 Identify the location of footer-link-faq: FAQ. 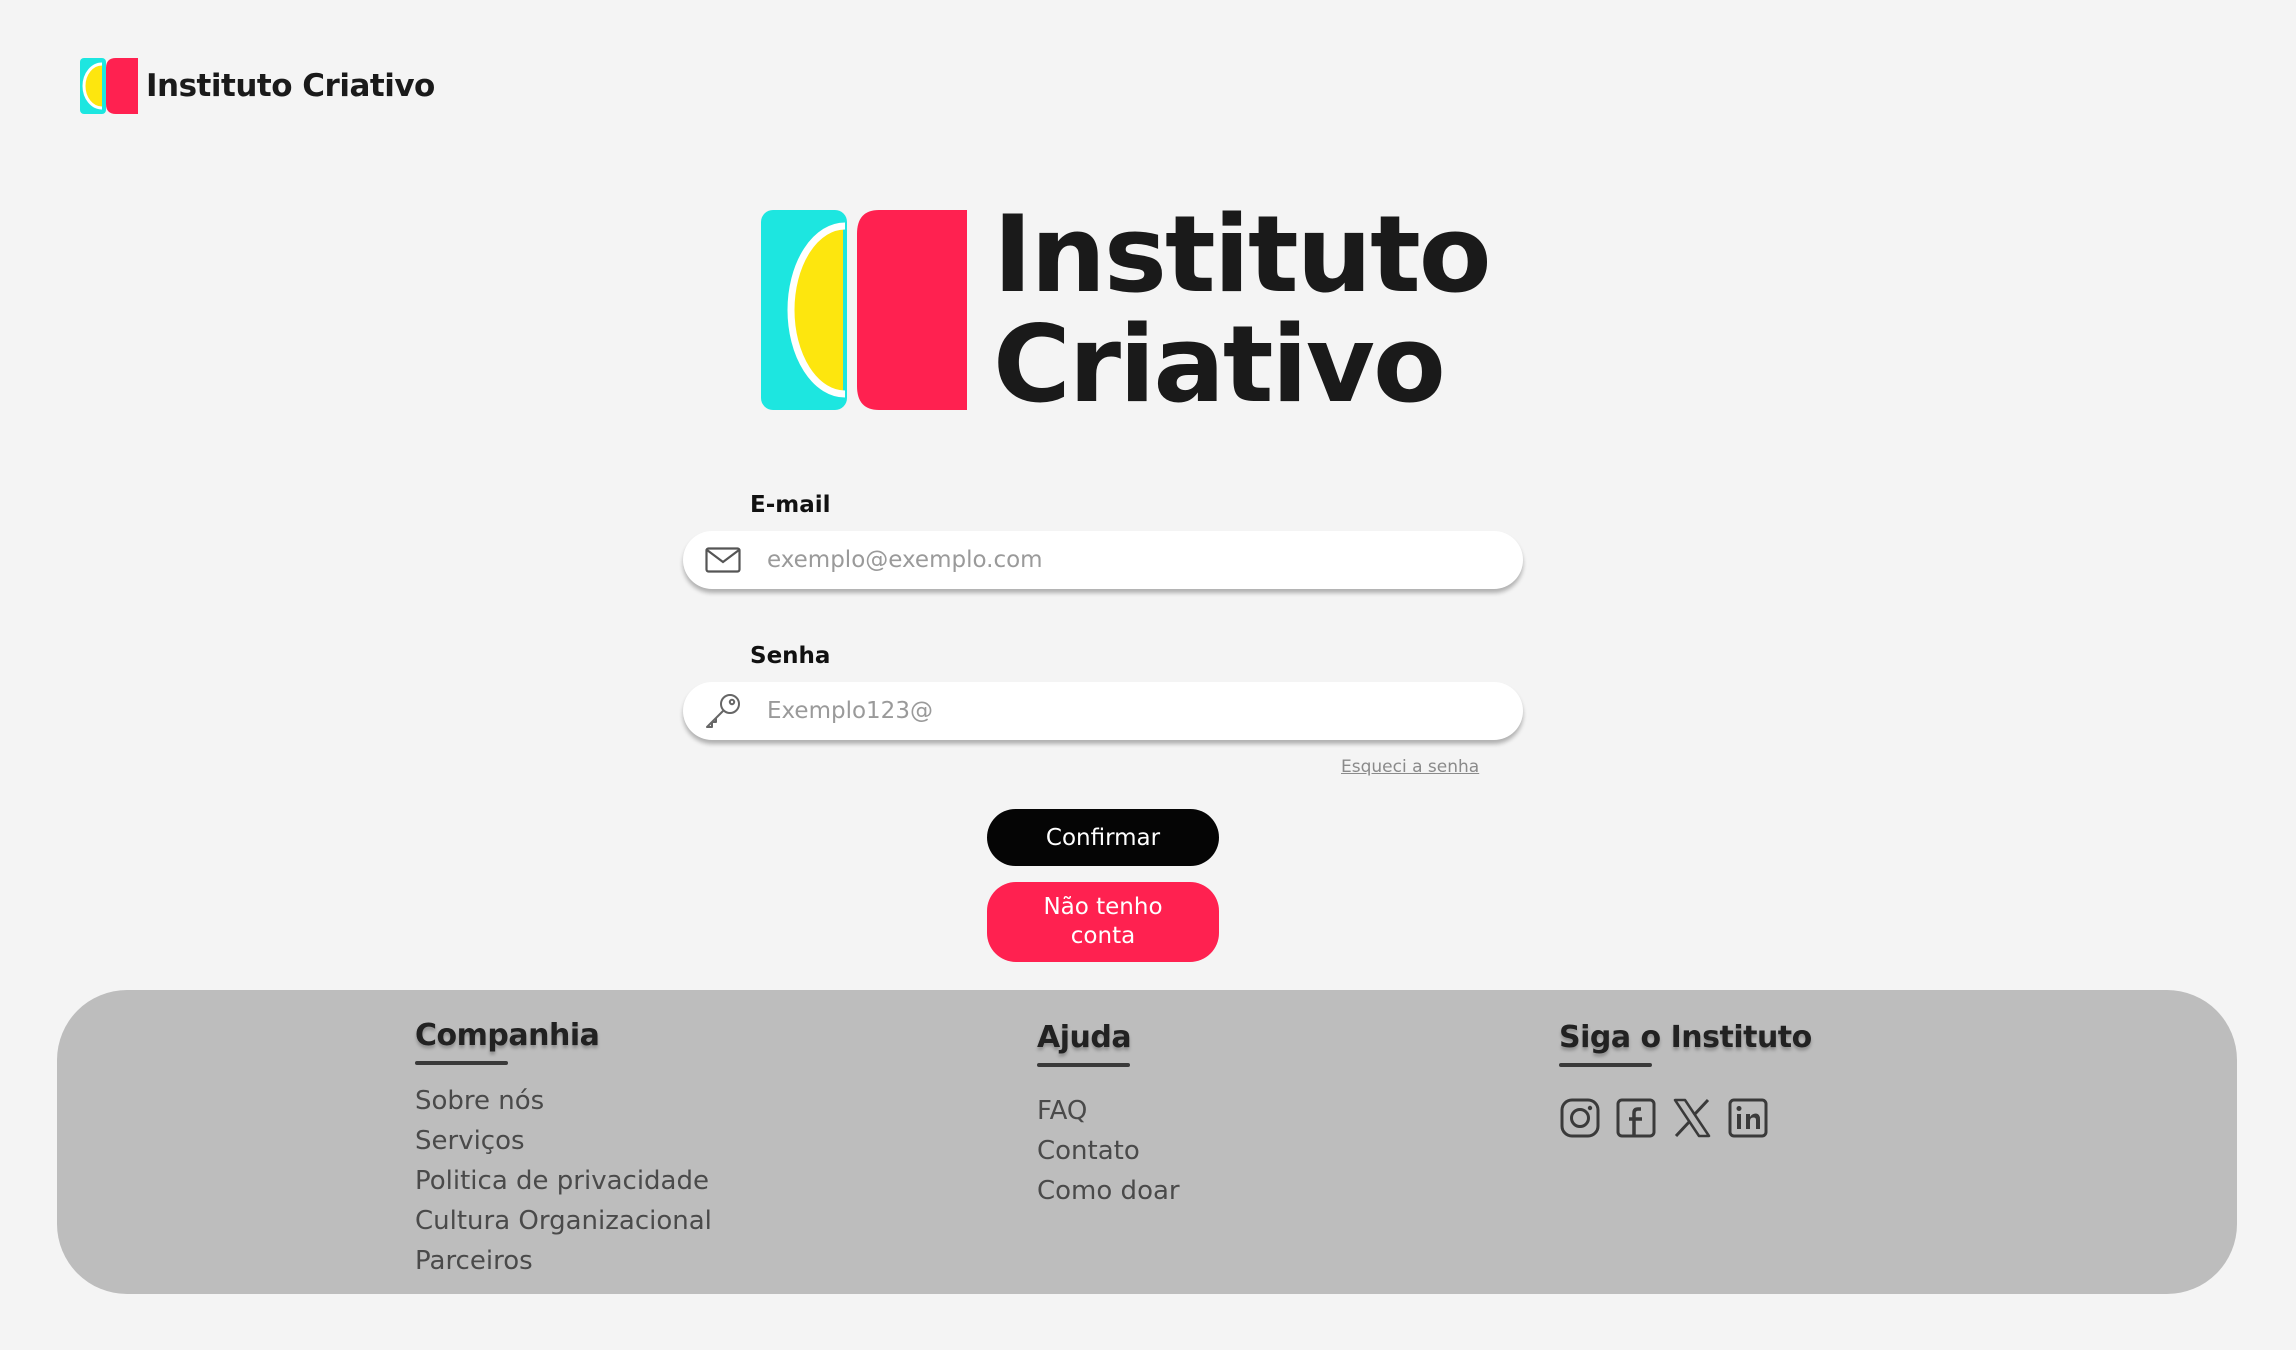
(1108, 1111).